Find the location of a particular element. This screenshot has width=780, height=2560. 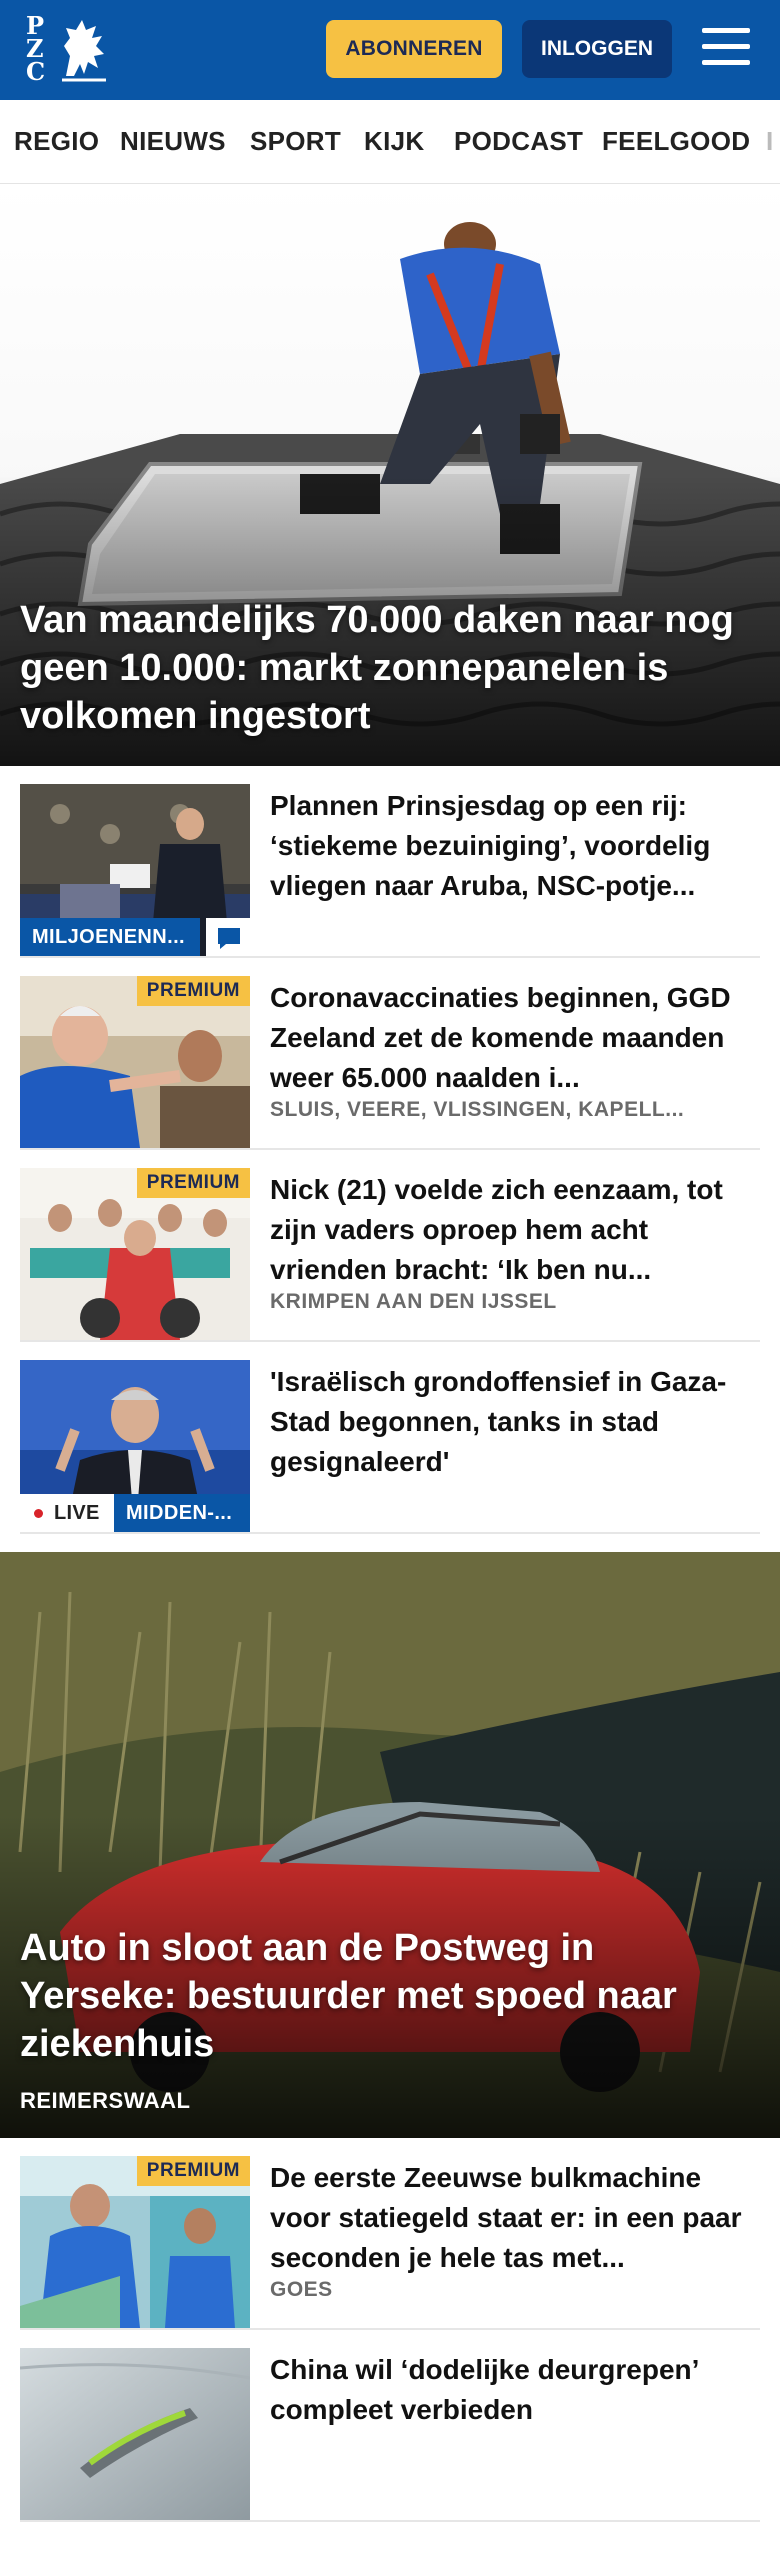

login-button: INLOGGEN is located at coordinates (597, 49).